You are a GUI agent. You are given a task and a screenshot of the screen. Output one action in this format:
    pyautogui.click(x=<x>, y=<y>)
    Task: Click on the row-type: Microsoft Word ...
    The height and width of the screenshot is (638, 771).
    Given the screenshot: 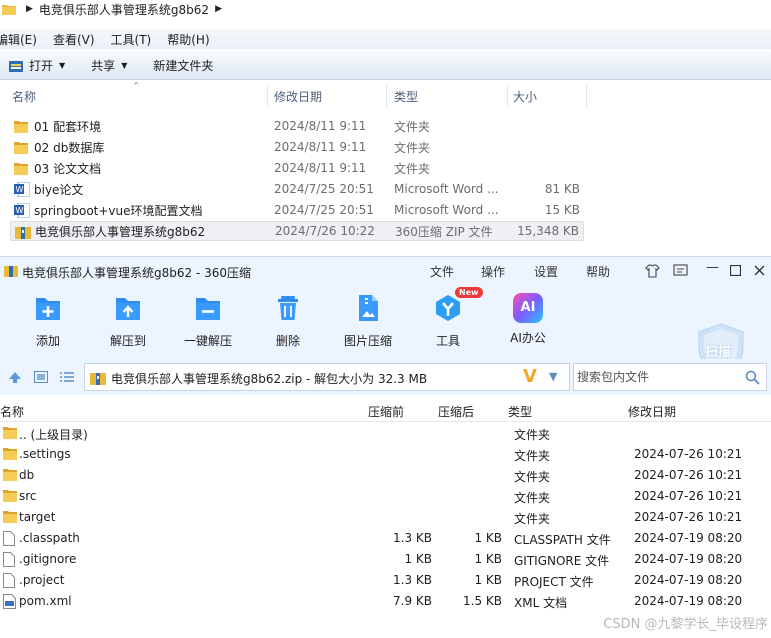 What is the action you would take?
    pyautogui.click(x=446, y=210)
    